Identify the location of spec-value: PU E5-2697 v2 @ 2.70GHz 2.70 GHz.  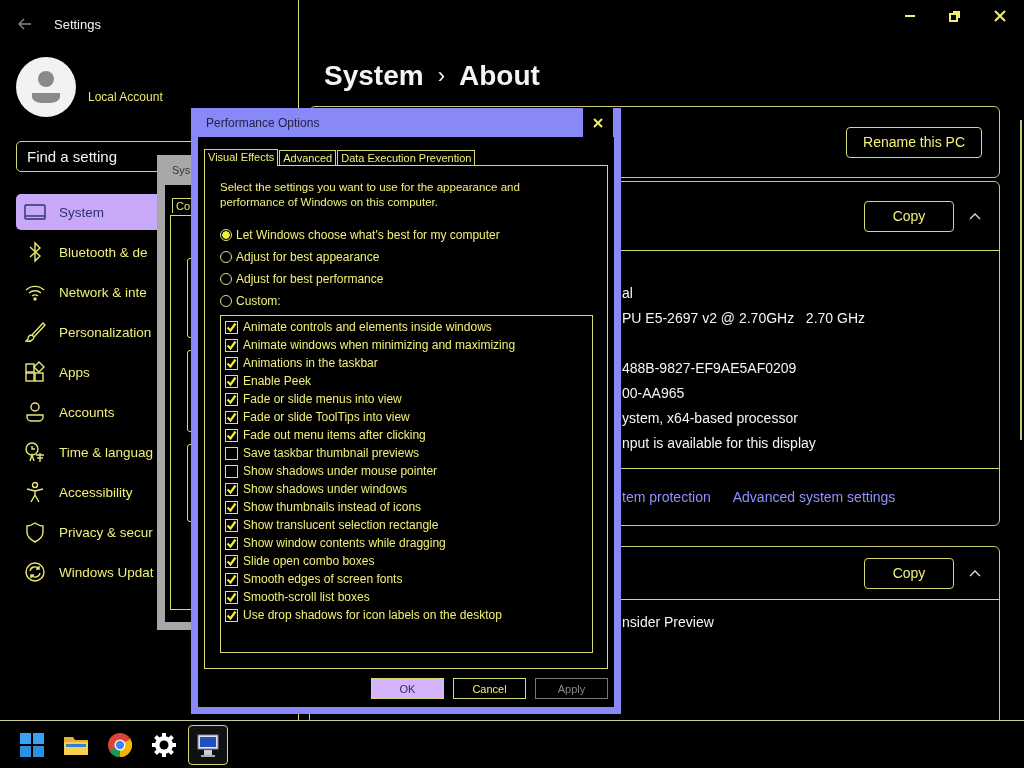
(744, 318).